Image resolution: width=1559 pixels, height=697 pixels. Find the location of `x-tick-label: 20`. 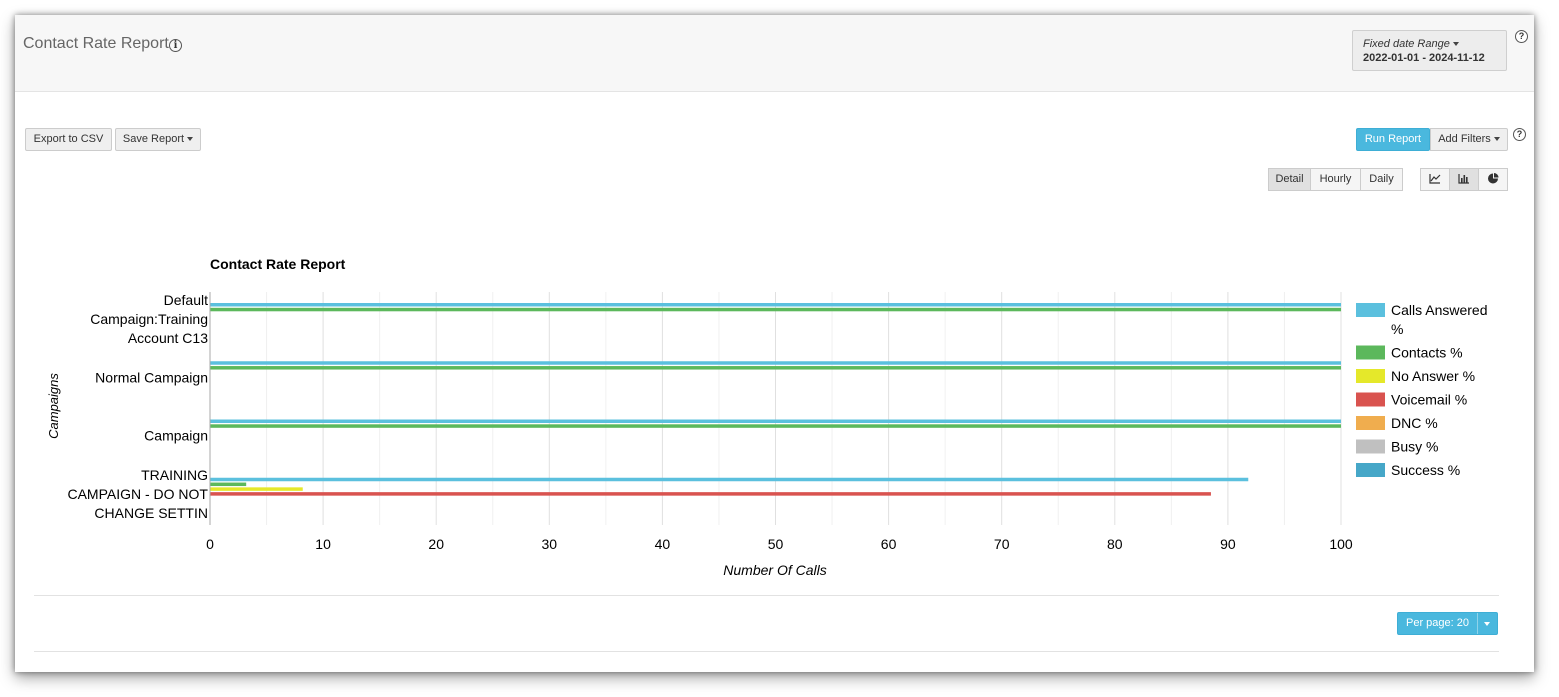

x-tick-label: 20 is located at coordinates (436, 544).